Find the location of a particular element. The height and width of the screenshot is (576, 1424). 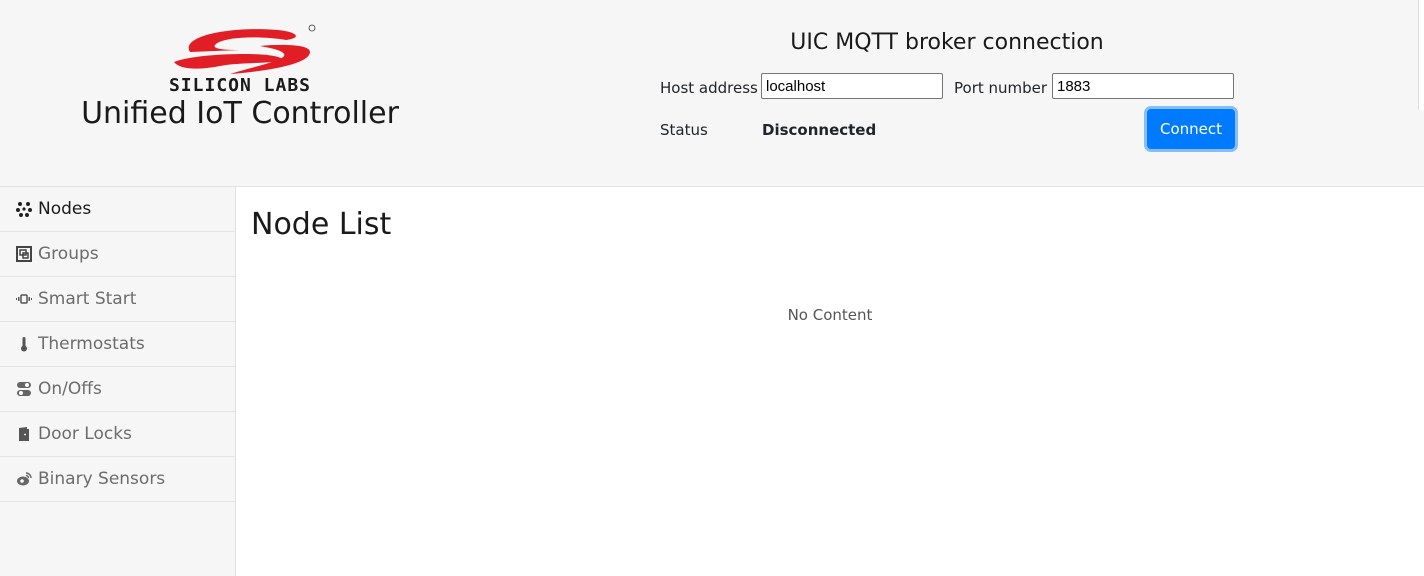

sidebar-item-nodes: Nodes is located at coordinates (117, 209).